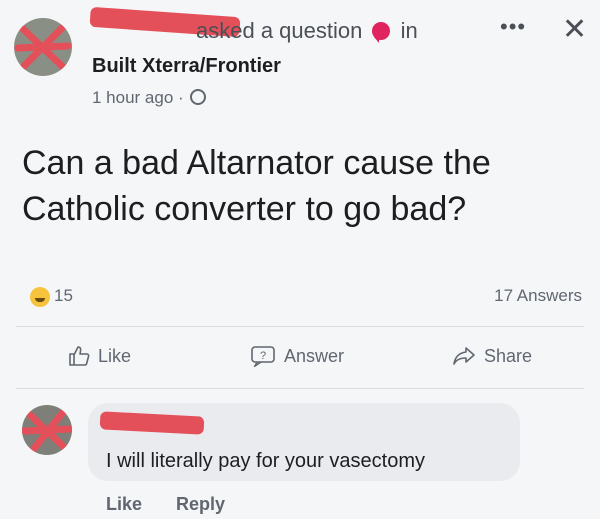  Describe the element at coordinates (198, 97) in the screenshot. I see `globe-icon` at that location.